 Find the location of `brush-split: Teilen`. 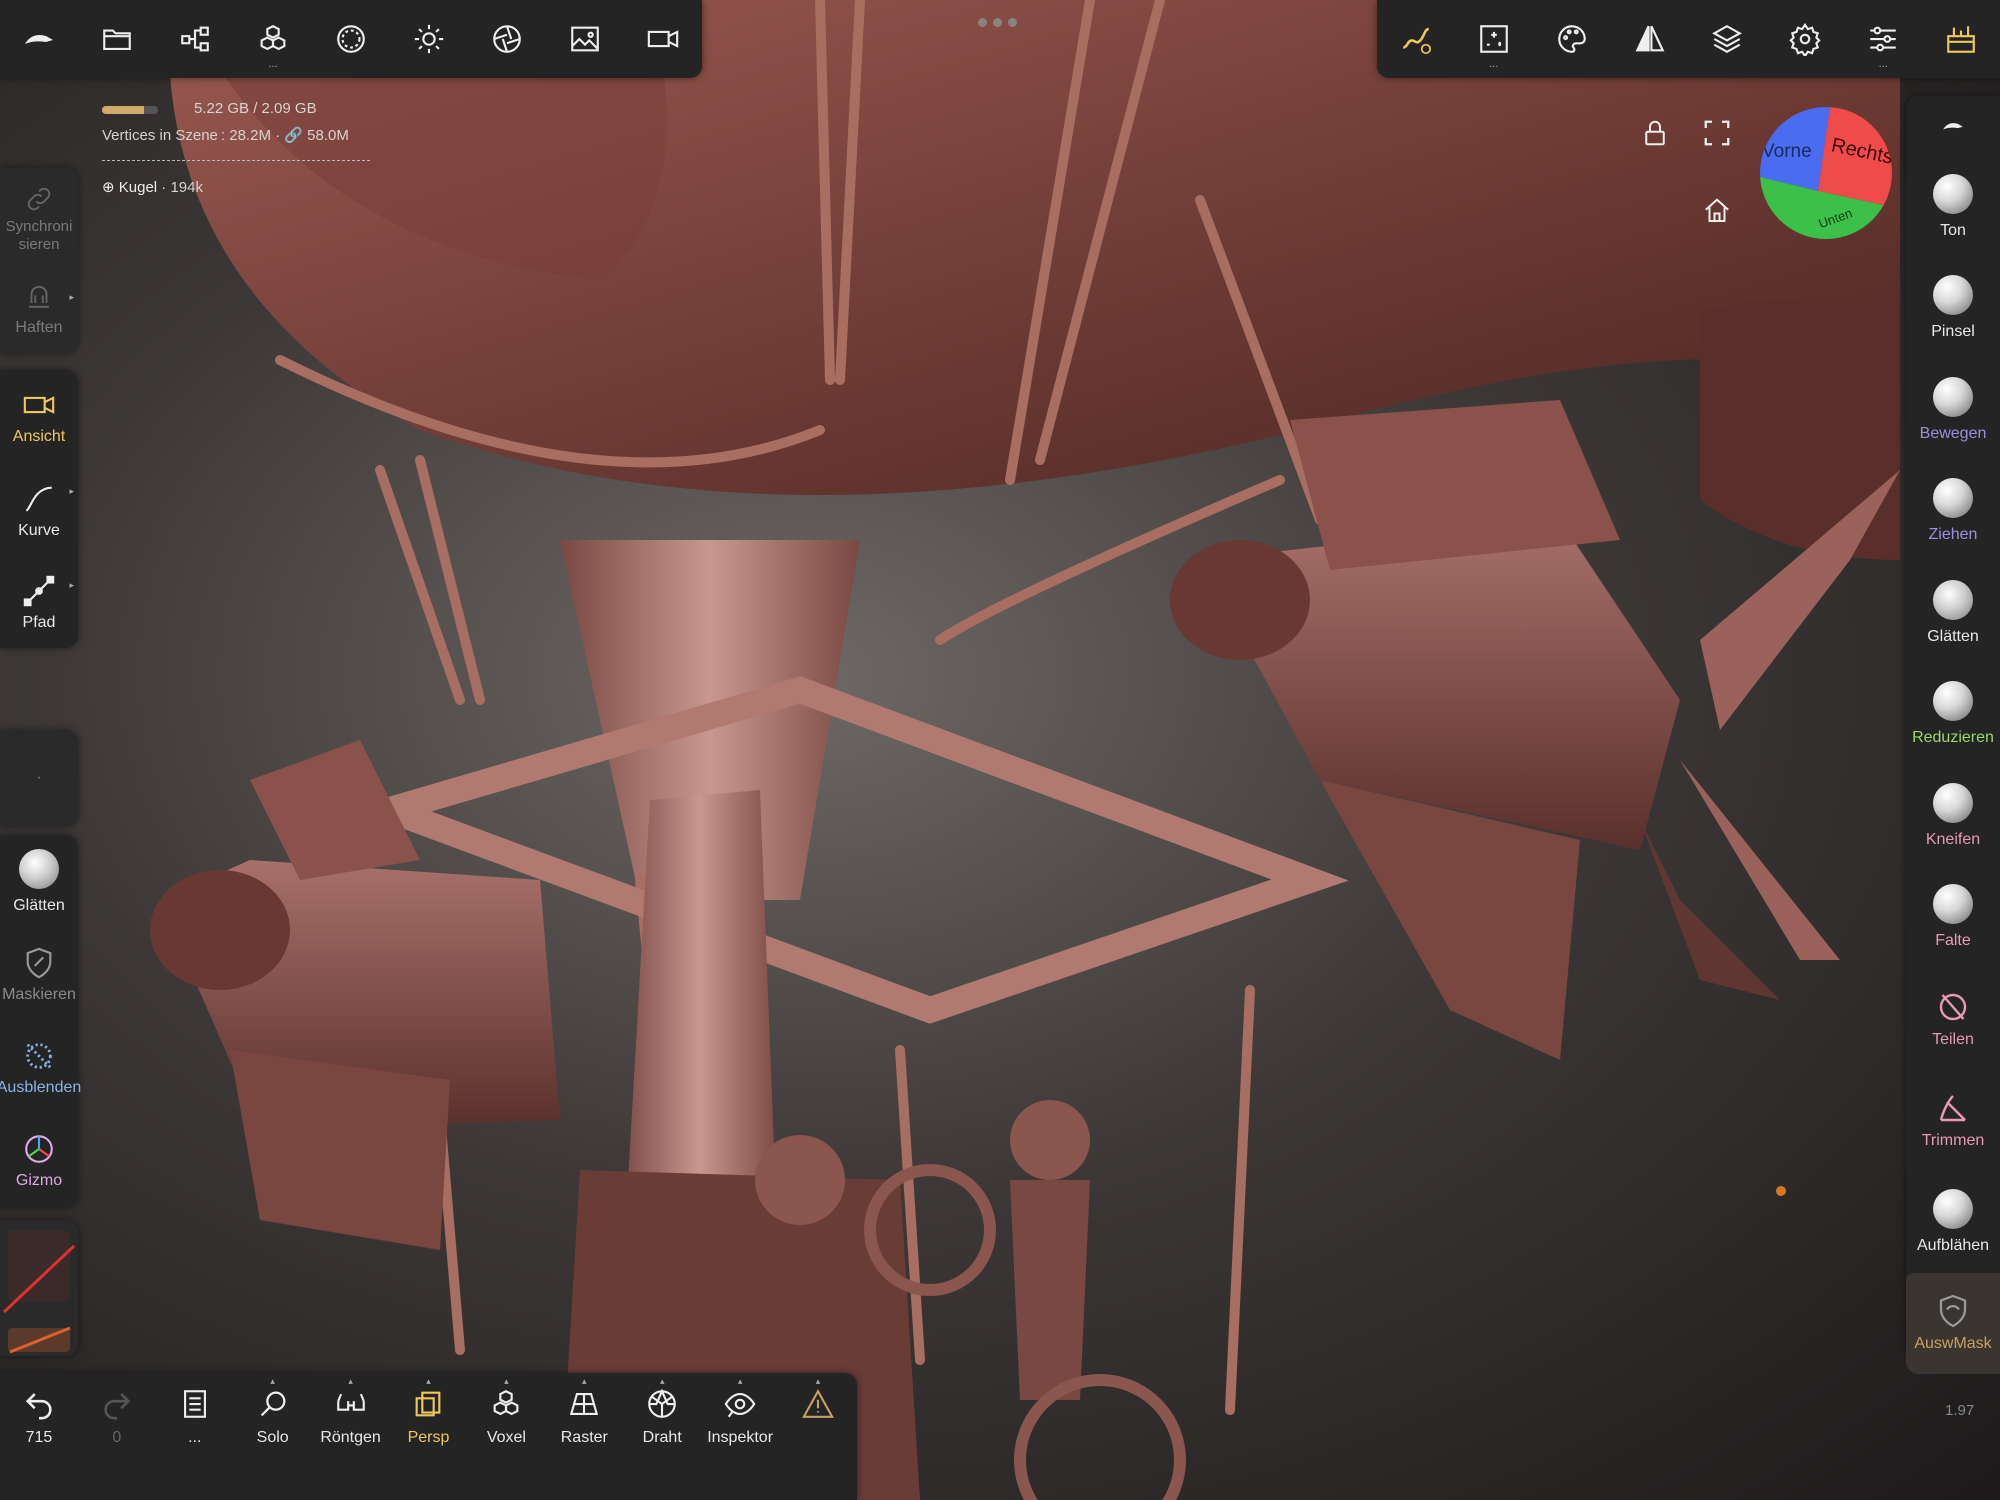

brush-split: Teilen is located at coordinates (1953, 1019).